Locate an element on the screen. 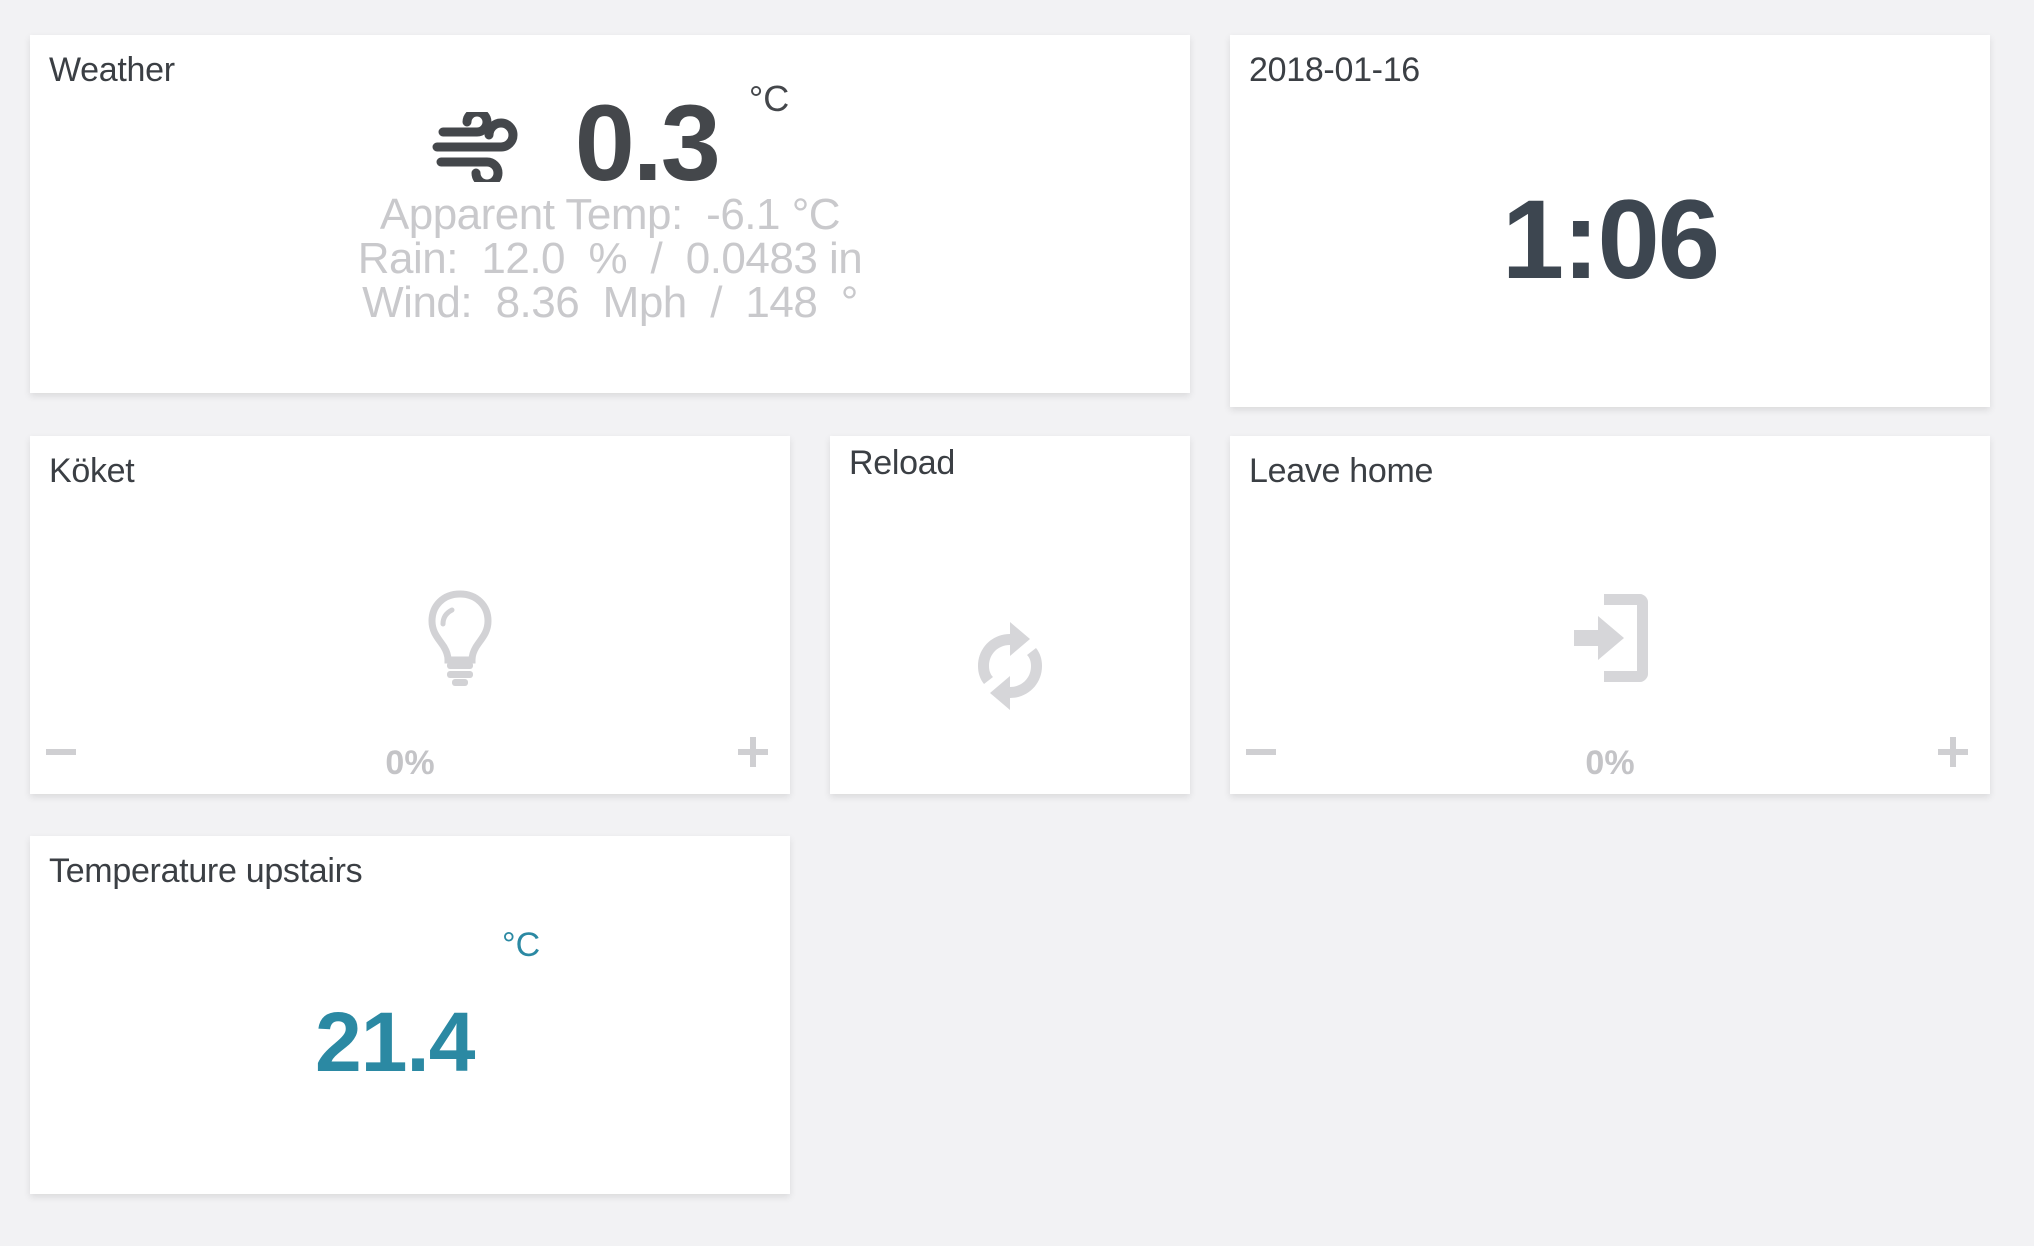 This screenshot has width=2034, height=1246. leave-home-title: Leave home is located at coordinates (1341, 471).